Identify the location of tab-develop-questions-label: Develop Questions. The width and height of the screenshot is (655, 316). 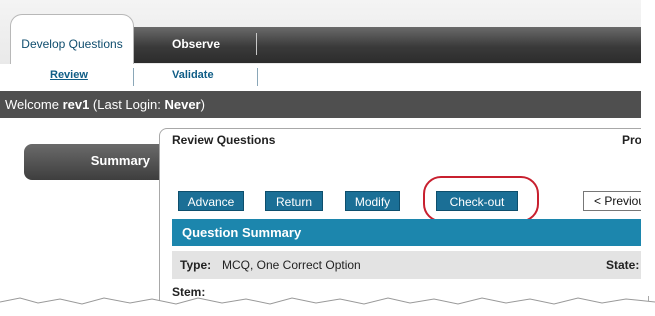
(72, 44).